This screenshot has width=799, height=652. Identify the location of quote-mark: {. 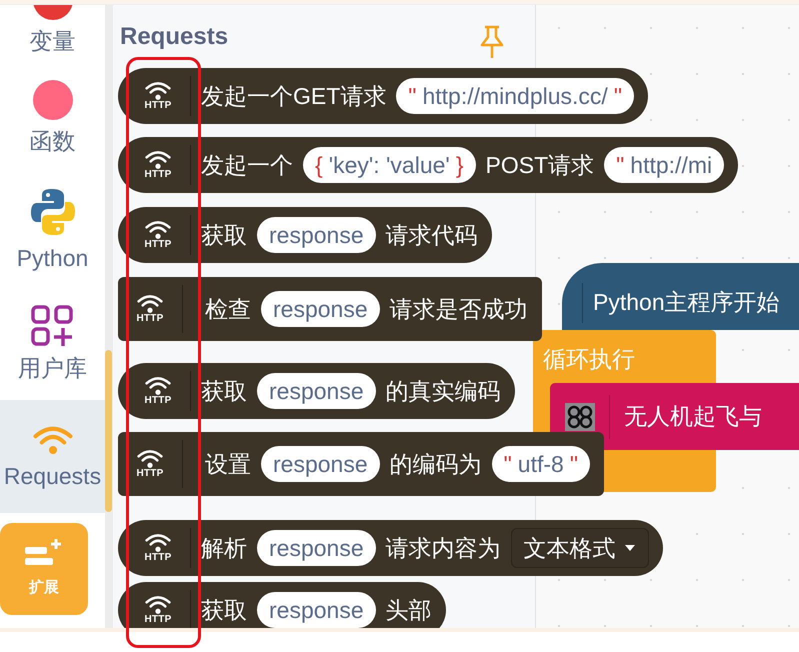
(319, 165).